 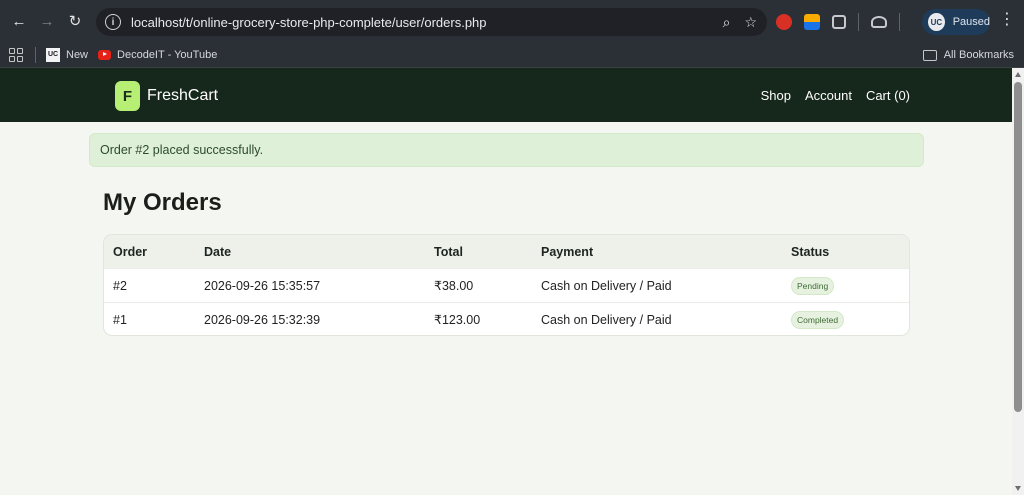 What do you see at coordinates (512, 55) in the screenshot?
I see `bookmarks-bar: UC New DecodeIT - YouTube All Bookmarks` at bounding box center [512, 55].